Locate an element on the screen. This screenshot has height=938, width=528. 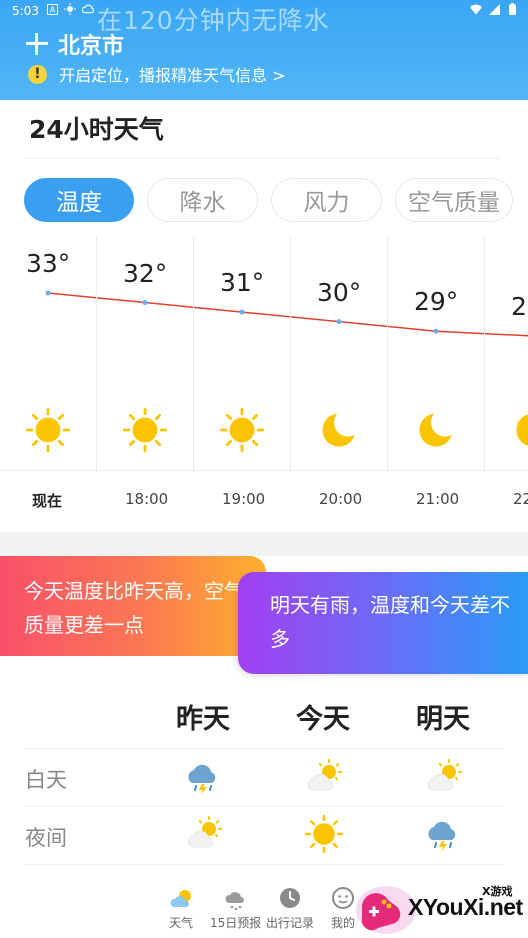
hour-time: 20:00 is located at coordinates (341, 499).